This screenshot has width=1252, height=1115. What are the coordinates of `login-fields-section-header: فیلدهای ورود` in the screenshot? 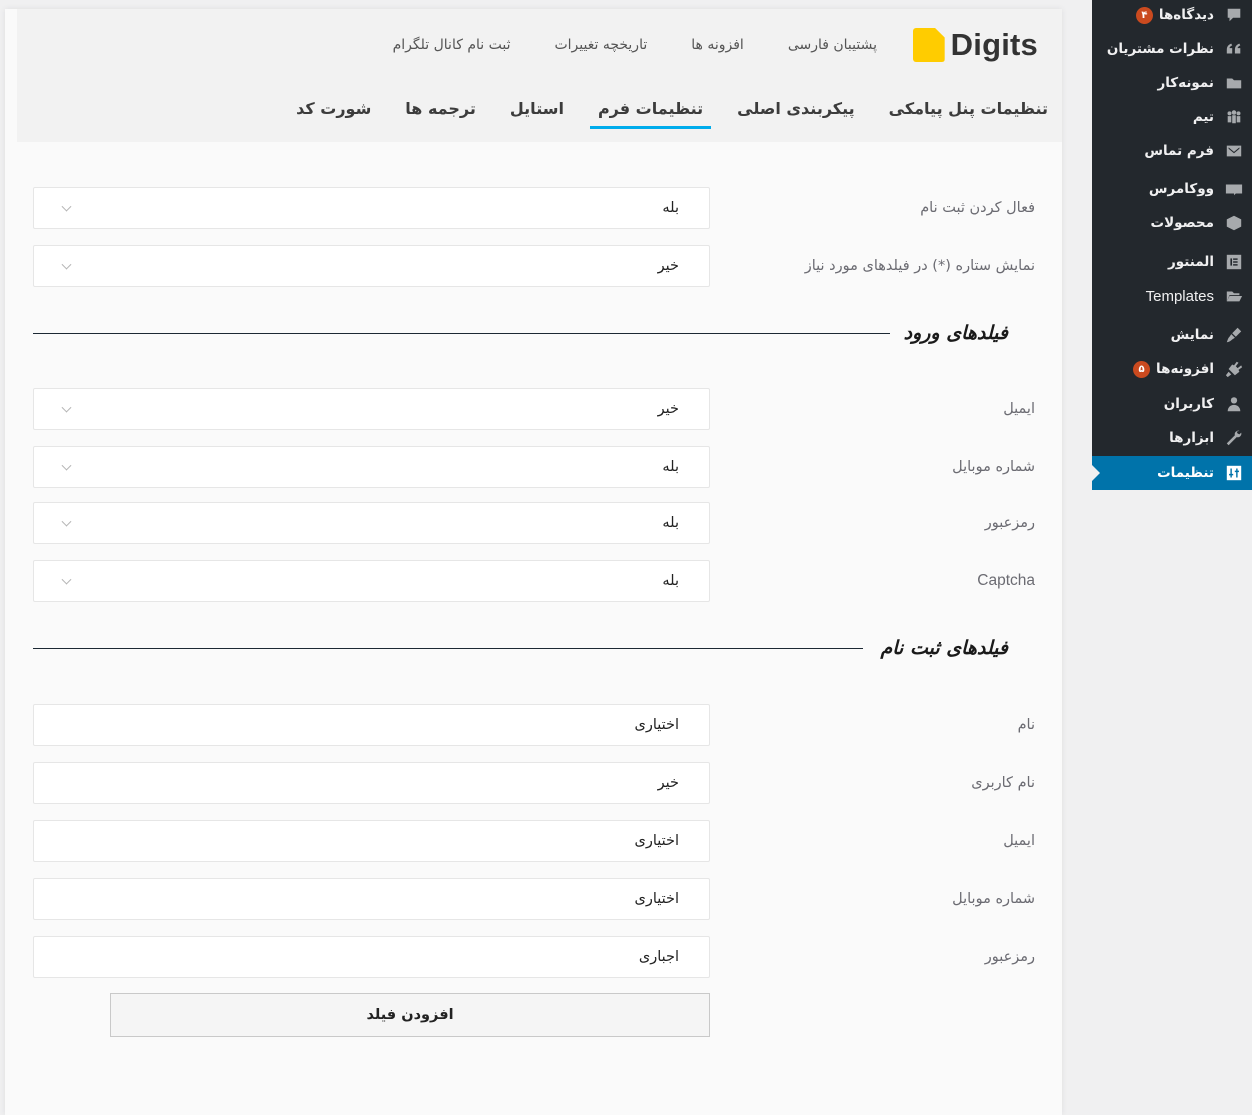 It's located at (534, 333).